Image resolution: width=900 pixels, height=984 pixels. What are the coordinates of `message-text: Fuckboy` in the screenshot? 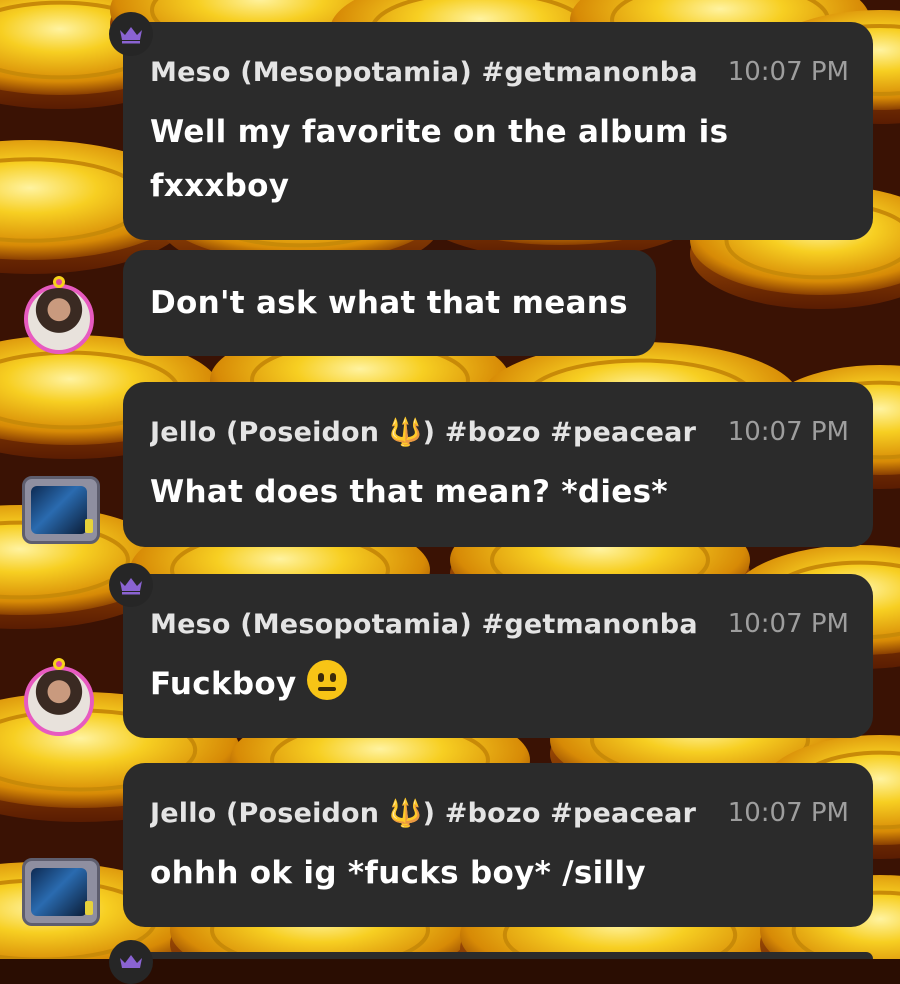 It's located at (248, 684).